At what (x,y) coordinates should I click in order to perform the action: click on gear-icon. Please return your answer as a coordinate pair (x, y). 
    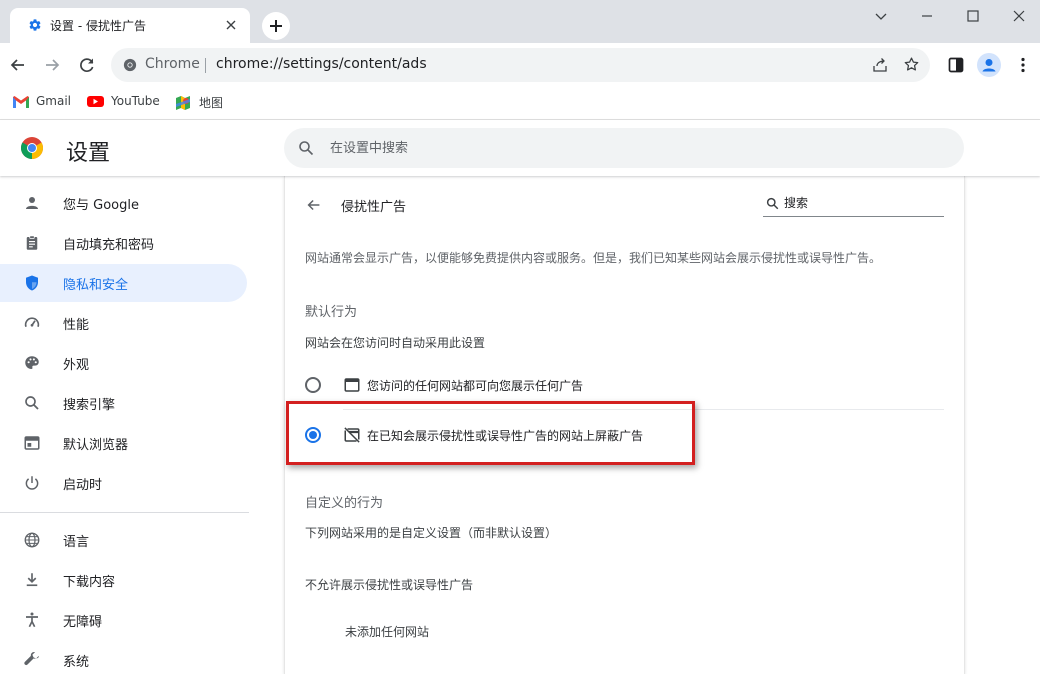
    Looking at the image, I should click on (35, 25).